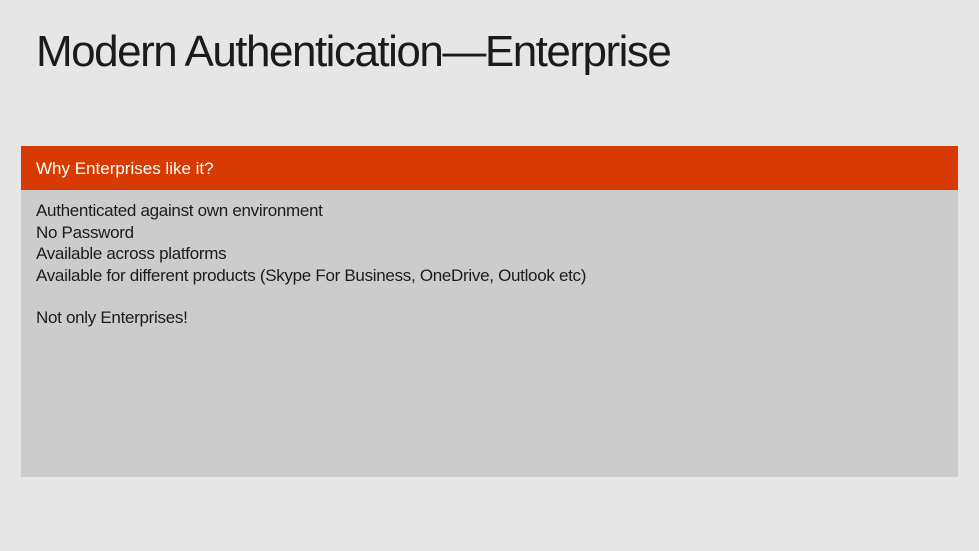 The width and height of the screenshot is (979, 551). I want to click on slide-title: Modern Authentication—Enterprise, so click(354, 51).